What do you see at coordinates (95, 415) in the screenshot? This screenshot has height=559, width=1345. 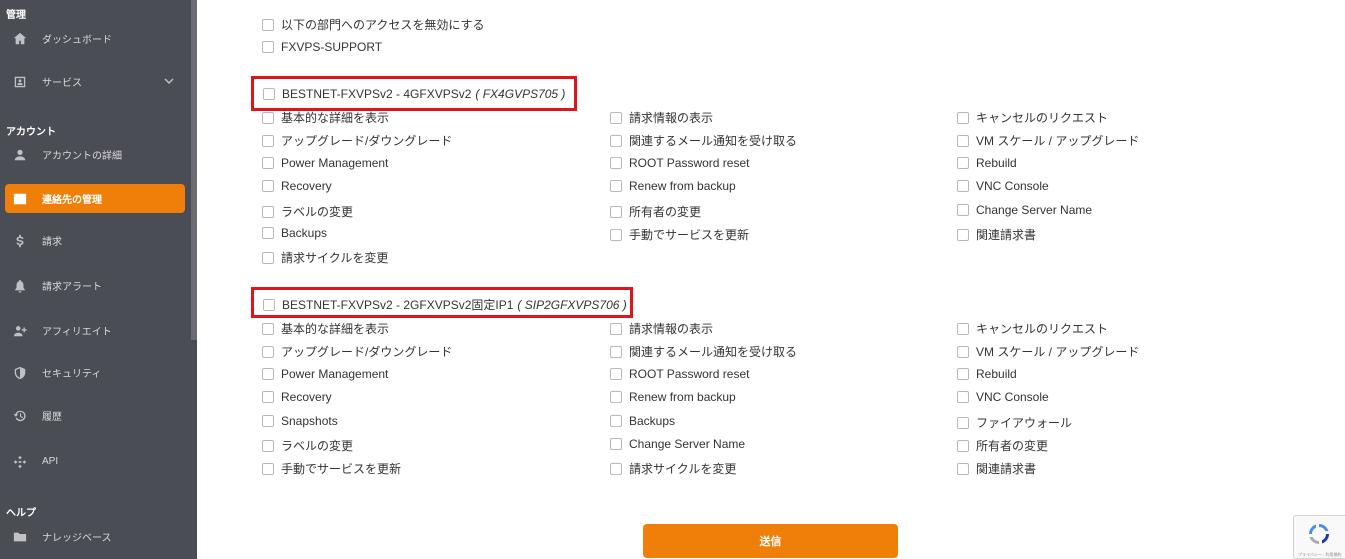 I see `sidebar-item-history: 履歴` at bounding box center [95, 415].